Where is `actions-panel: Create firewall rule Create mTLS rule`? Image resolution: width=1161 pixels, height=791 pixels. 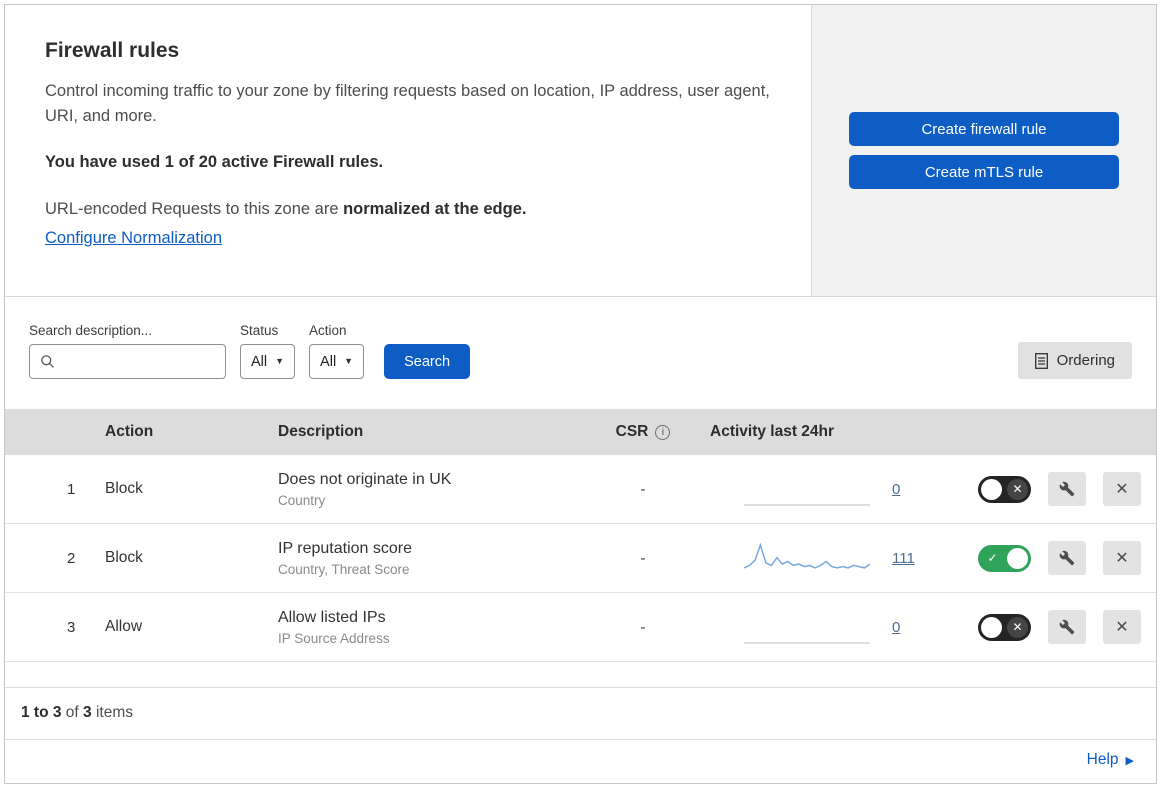
actions-panel: Create firewall rule Create mTLS rule is located at coordinates (983, 150).